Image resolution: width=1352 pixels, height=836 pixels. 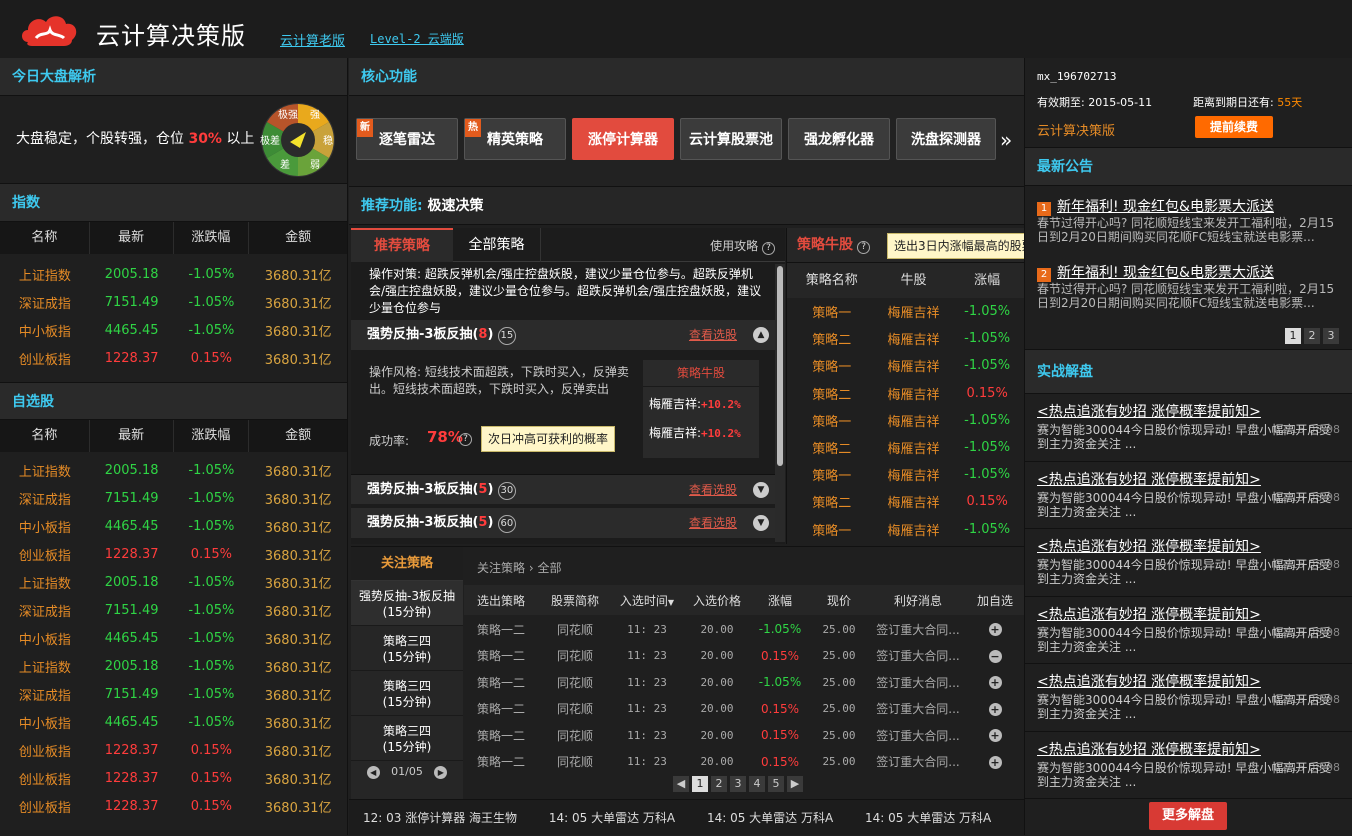 What do you see at coordinates (568, 335) in the screenshot?
I see `strategy-item-1: 强势反抽-3板反抽(8) 15 查看选股 ▲` at bounding box center [568, 335].